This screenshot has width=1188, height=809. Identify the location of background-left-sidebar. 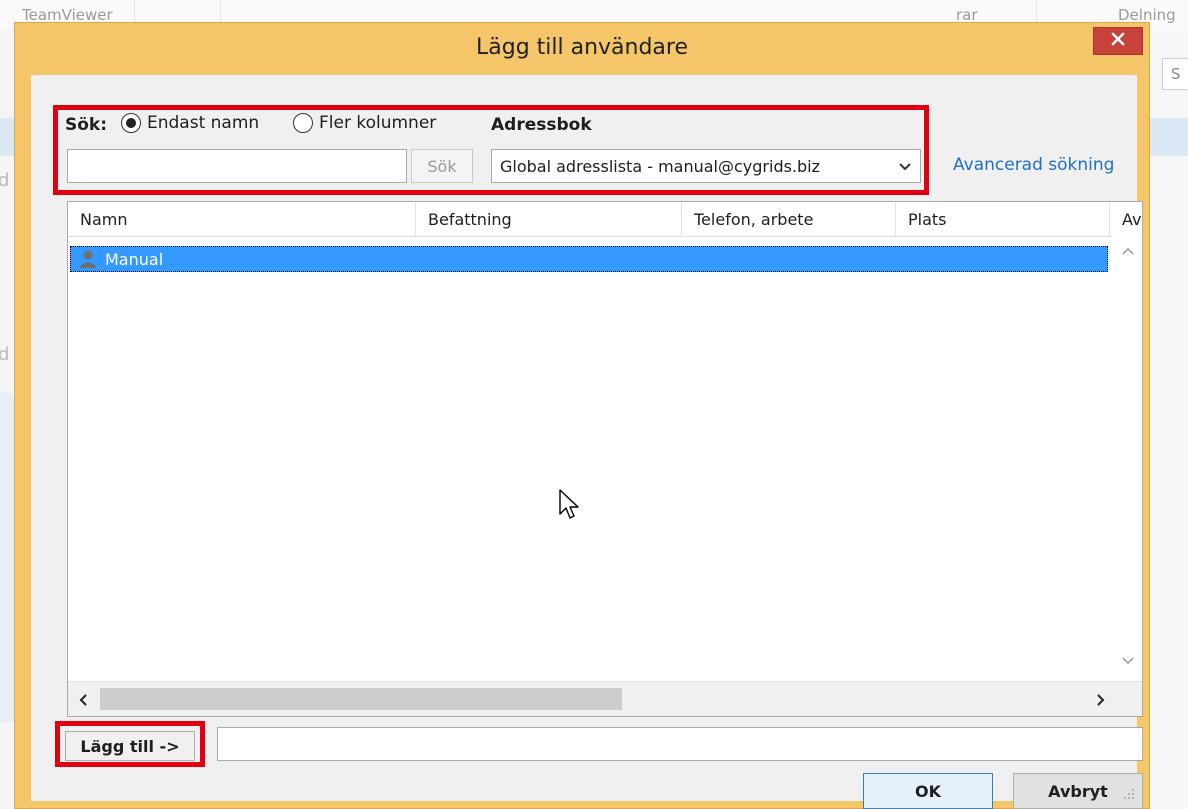
(7, 557).